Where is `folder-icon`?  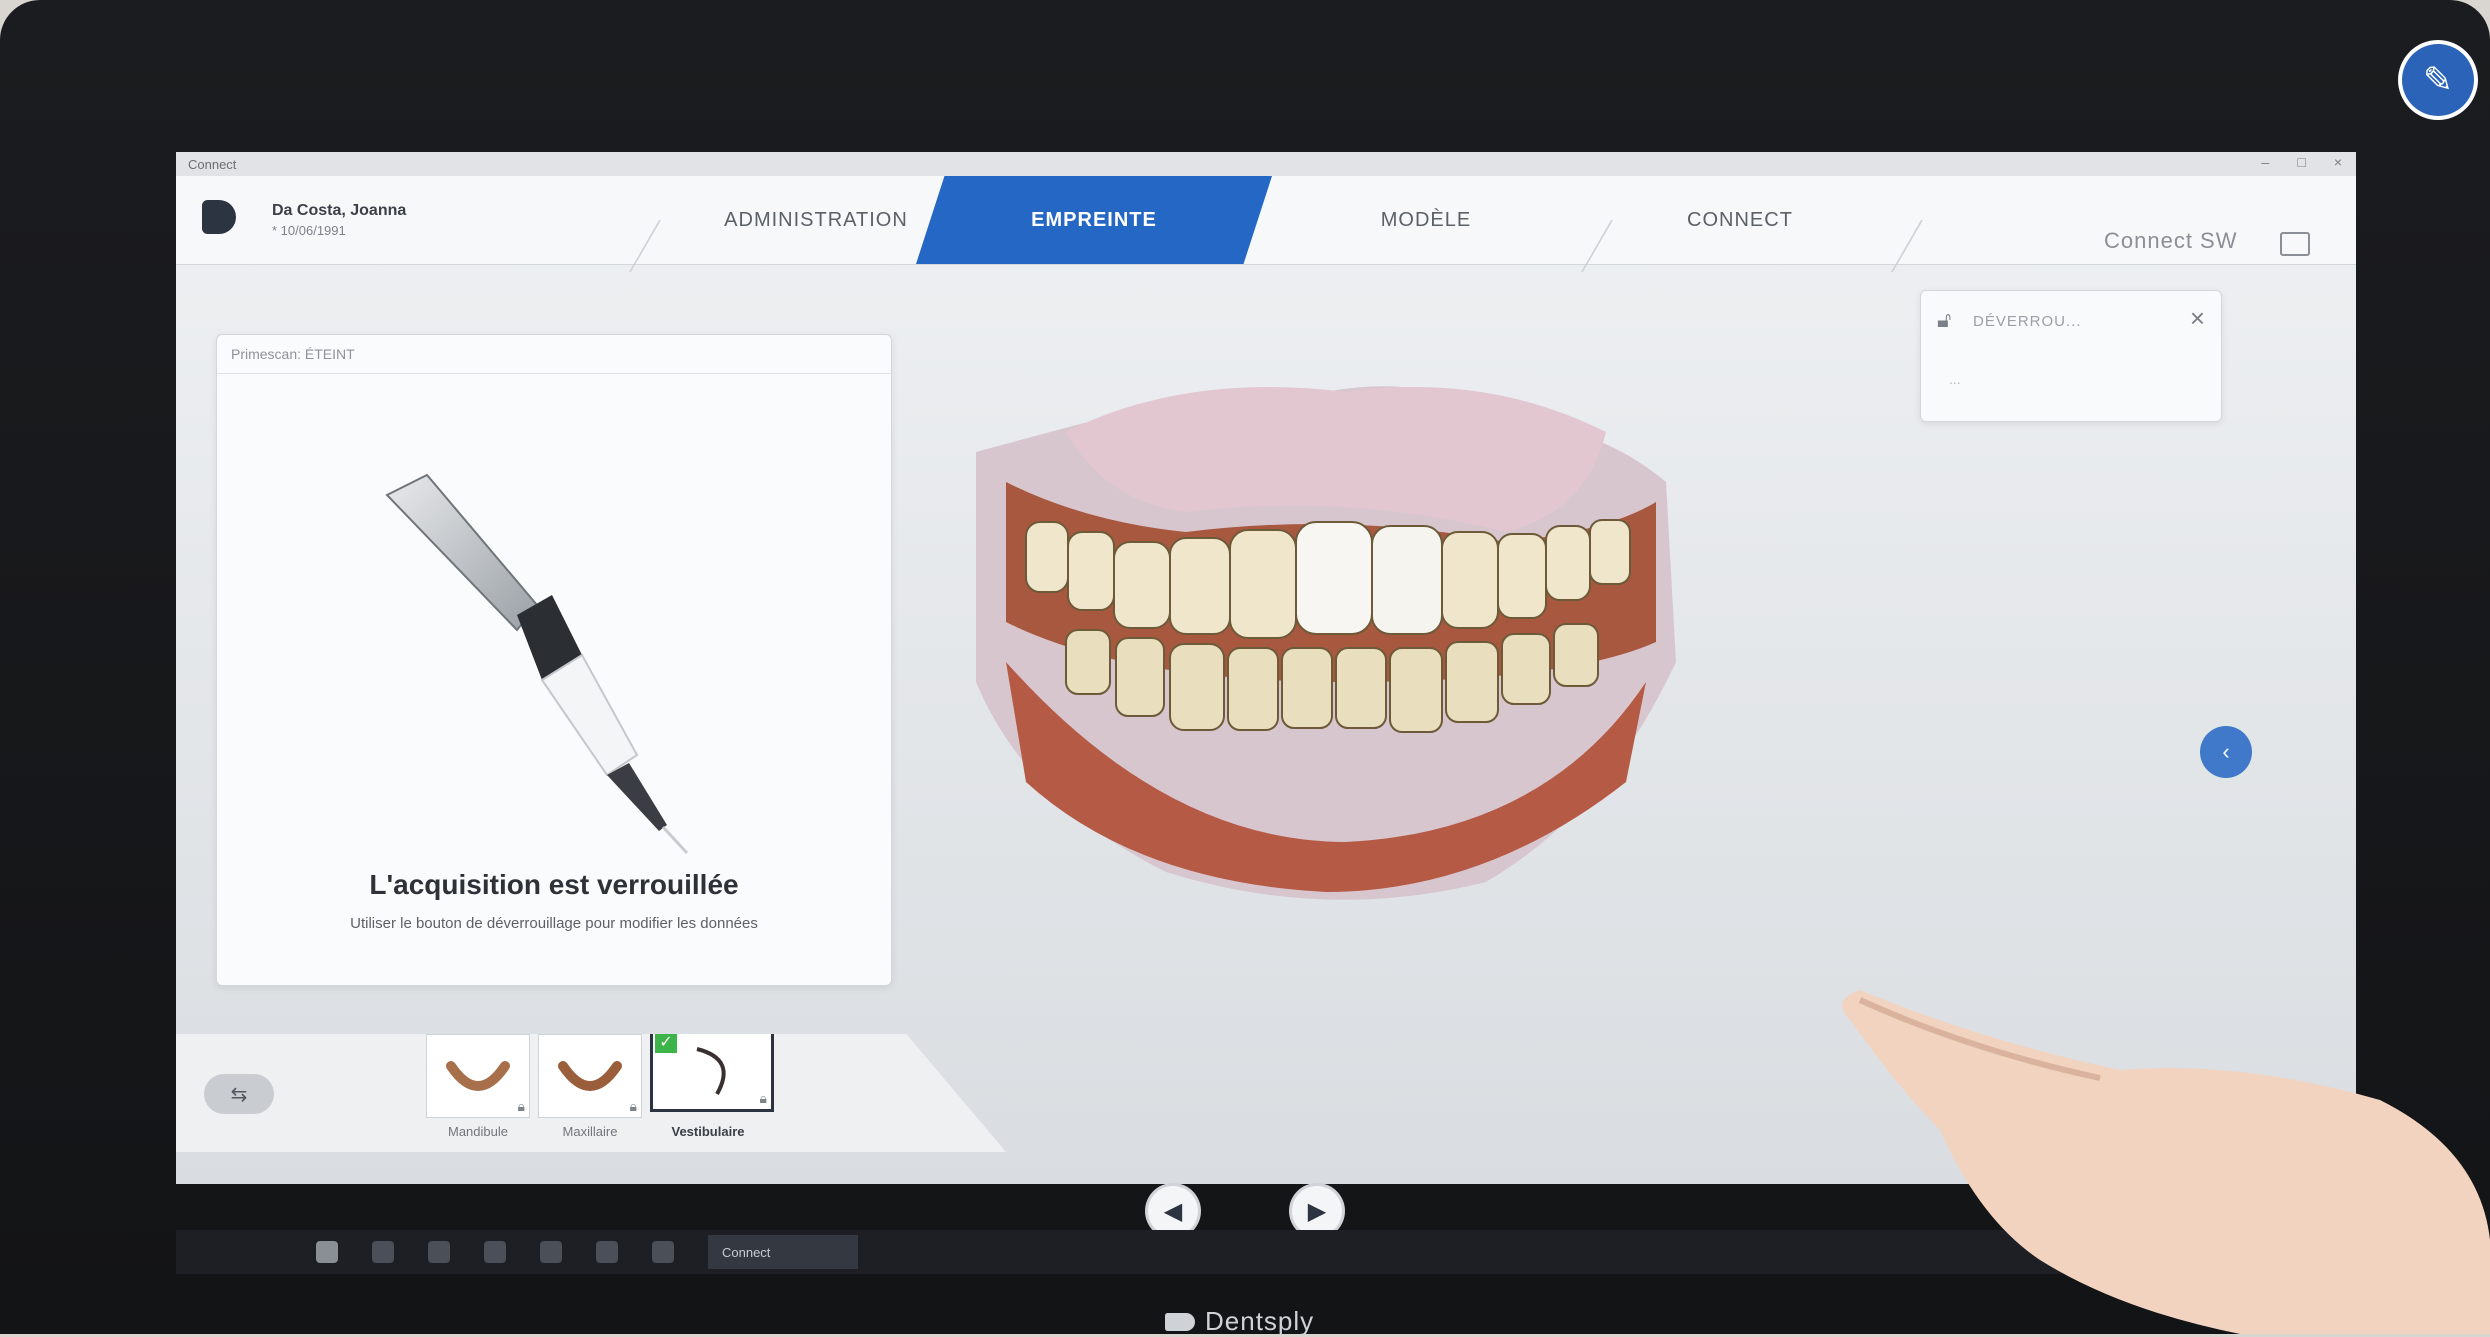 folder-icon is located at coordinates (551, 1252).